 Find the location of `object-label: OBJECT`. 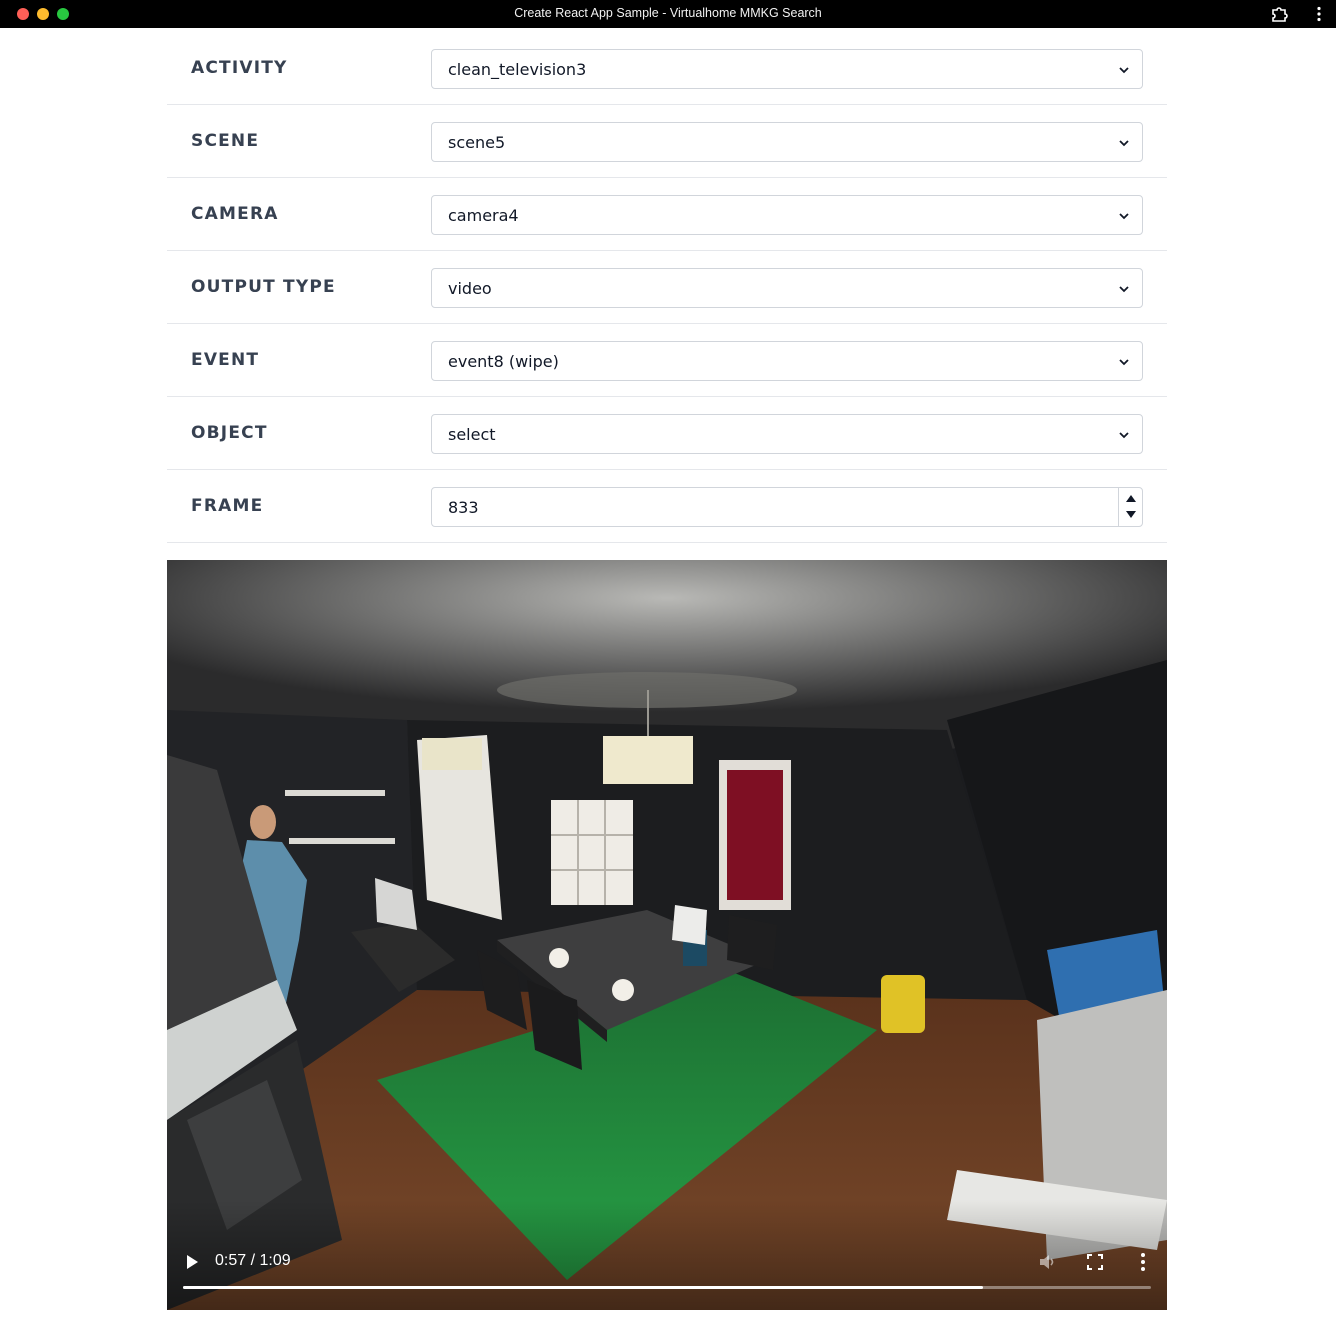

object-label: OBJECT is located at coordinates (229, 433).